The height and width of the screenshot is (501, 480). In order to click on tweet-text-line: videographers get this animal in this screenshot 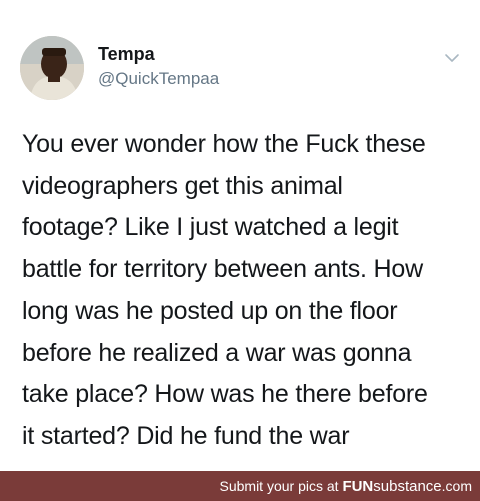, I will do `click(182, 185)`.